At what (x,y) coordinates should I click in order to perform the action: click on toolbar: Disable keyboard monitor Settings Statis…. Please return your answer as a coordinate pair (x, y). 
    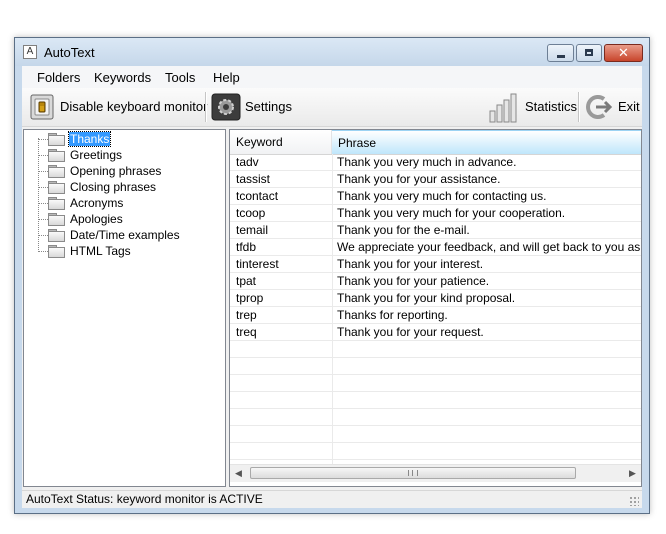
    Looking at the image, I should click on (332, 107).